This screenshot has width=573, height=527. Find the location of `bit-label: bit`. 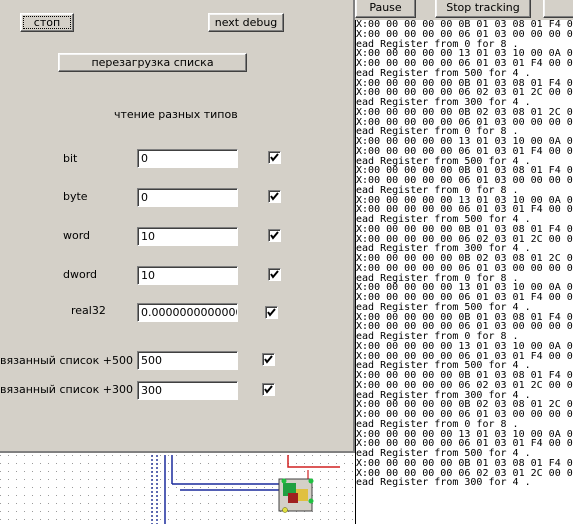

bit-label: bit is located at coordinates (70, 158).